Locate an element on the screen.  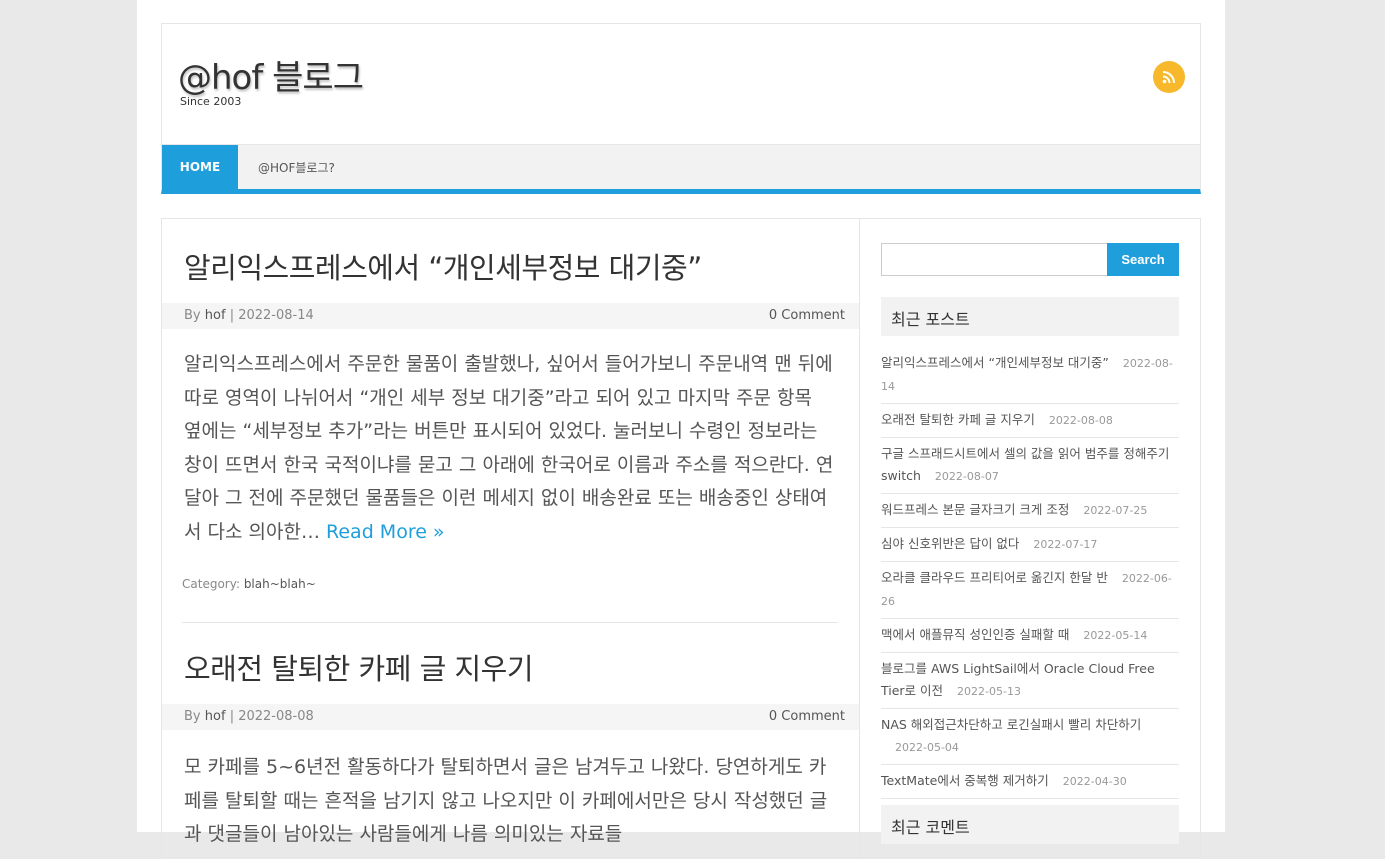
post-byline: By hof | 2022-08-14 is located at coordinates (249, 315).